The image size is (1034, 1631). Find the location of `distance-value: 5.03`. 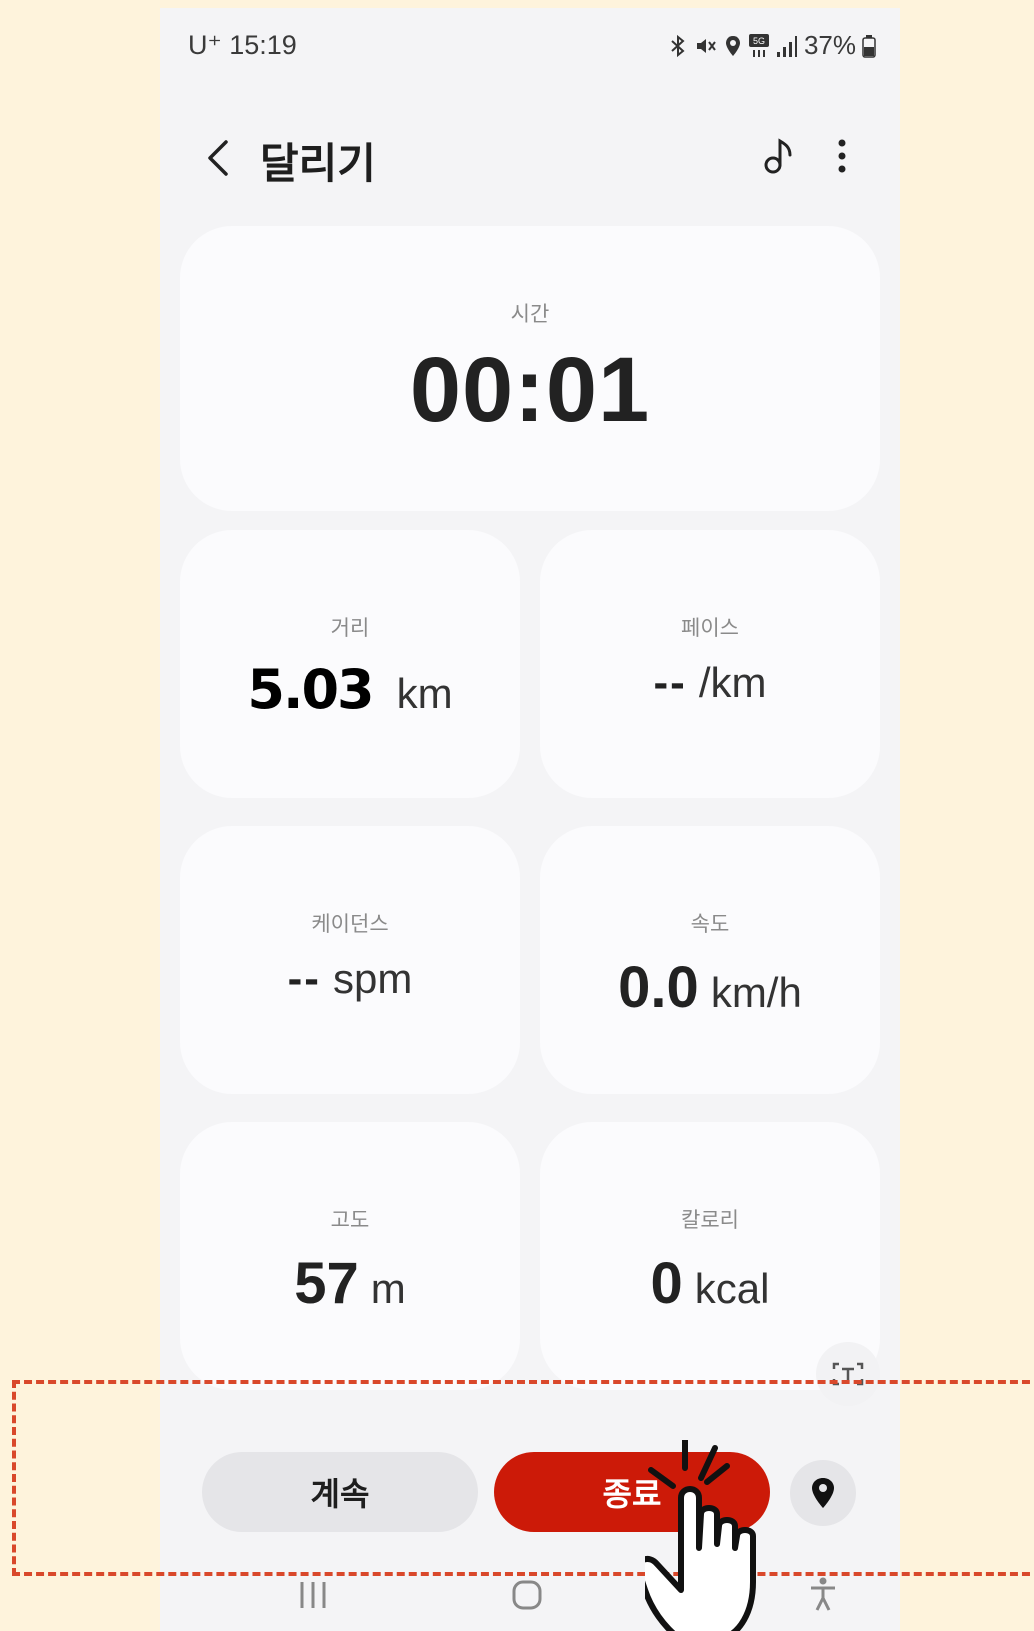

distance-value: 5.03 is located at coordinates (310, 689).